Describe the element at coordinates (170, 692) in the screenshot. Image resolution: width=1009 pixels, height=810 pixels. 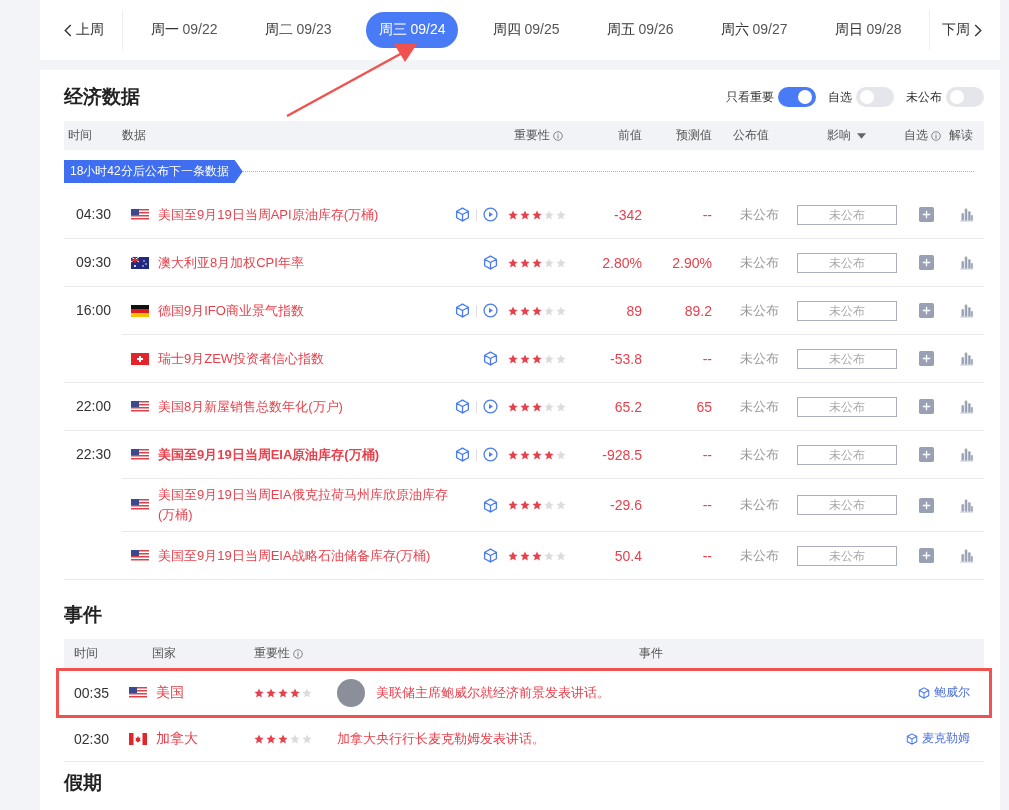
I see `country-text: 美国` at that location.